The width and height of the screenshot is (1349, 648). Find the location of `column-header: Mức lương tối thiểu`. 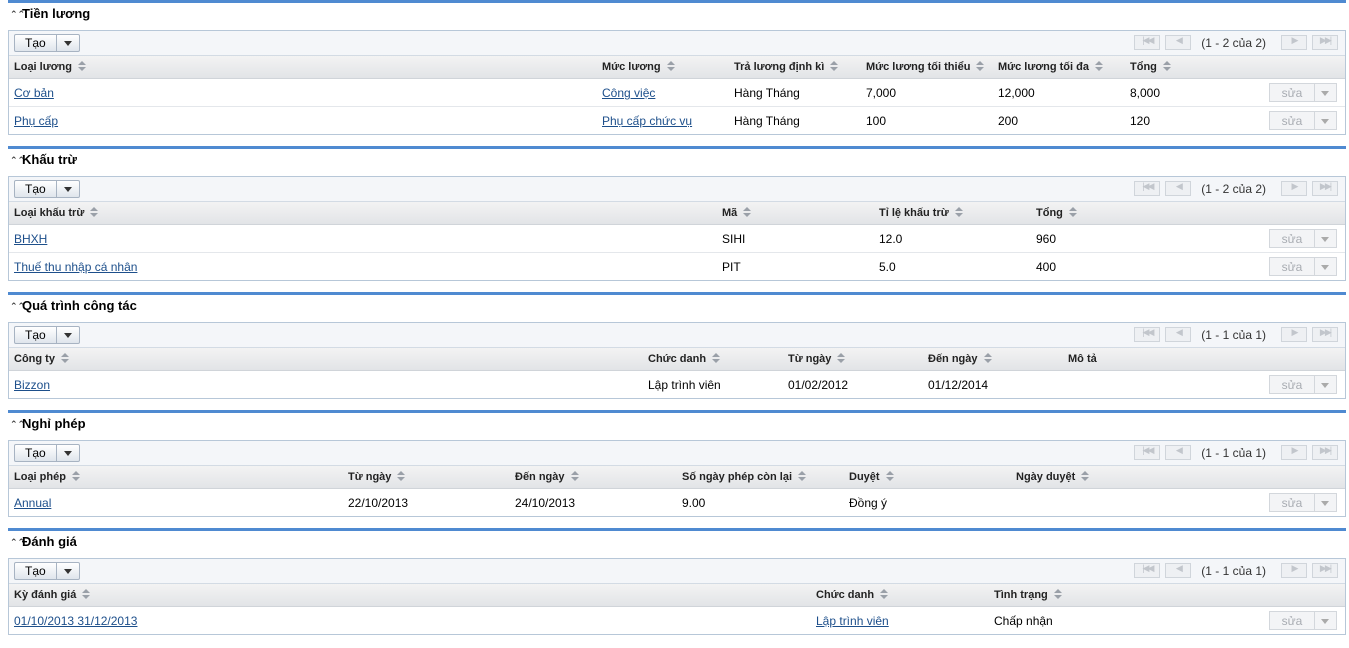

column-header: Mức lương tối thiểu is located at coordinates (925, 67).